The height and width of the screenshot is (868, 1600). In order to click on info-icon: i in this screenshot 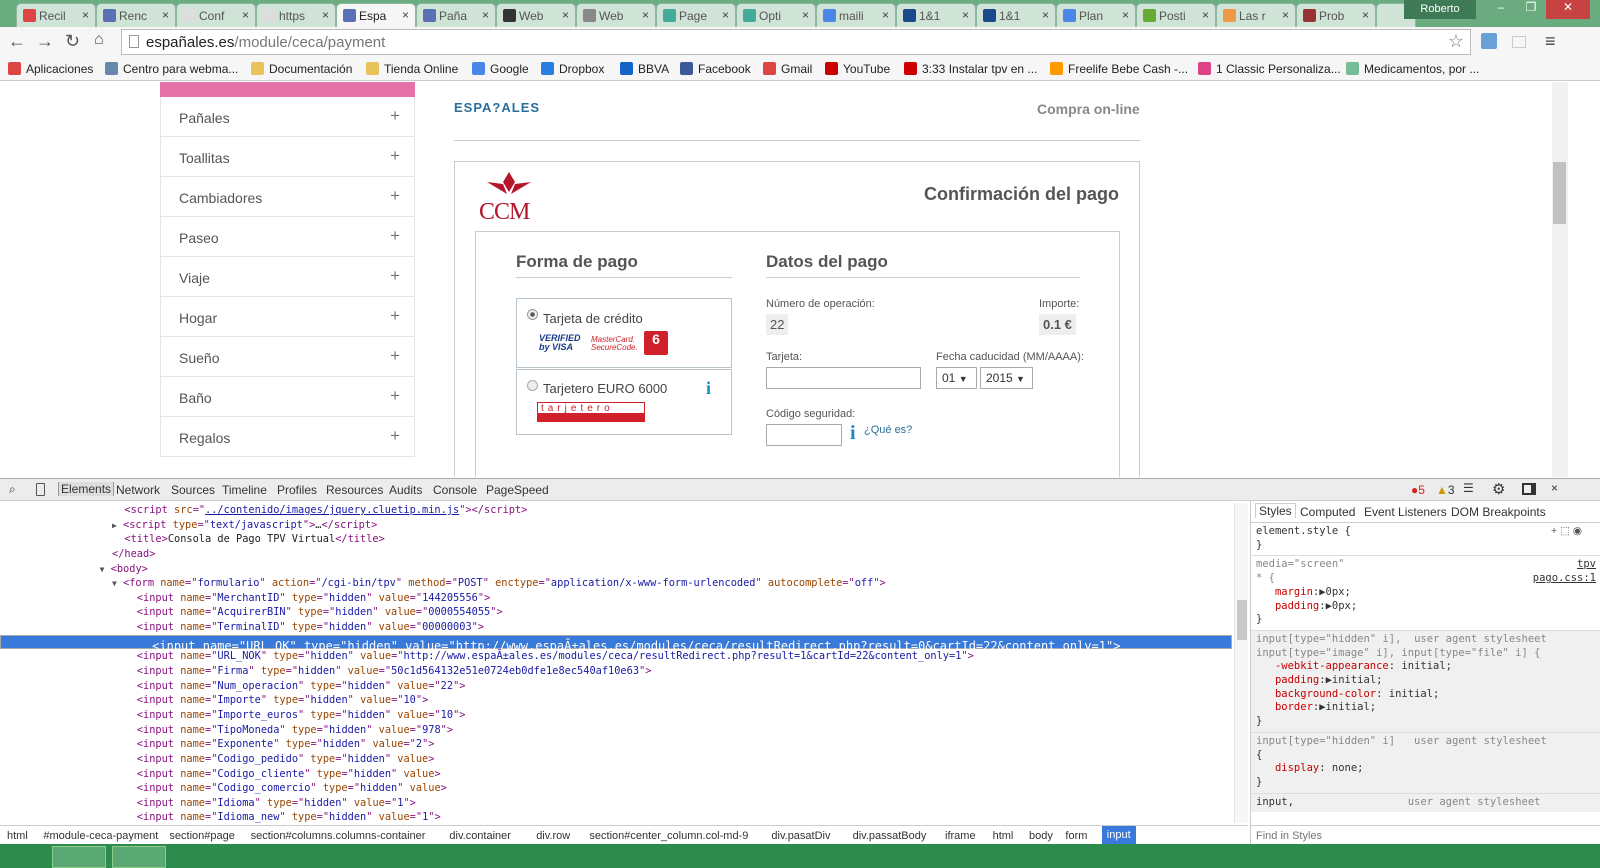, I will do `click(708, 388)`.